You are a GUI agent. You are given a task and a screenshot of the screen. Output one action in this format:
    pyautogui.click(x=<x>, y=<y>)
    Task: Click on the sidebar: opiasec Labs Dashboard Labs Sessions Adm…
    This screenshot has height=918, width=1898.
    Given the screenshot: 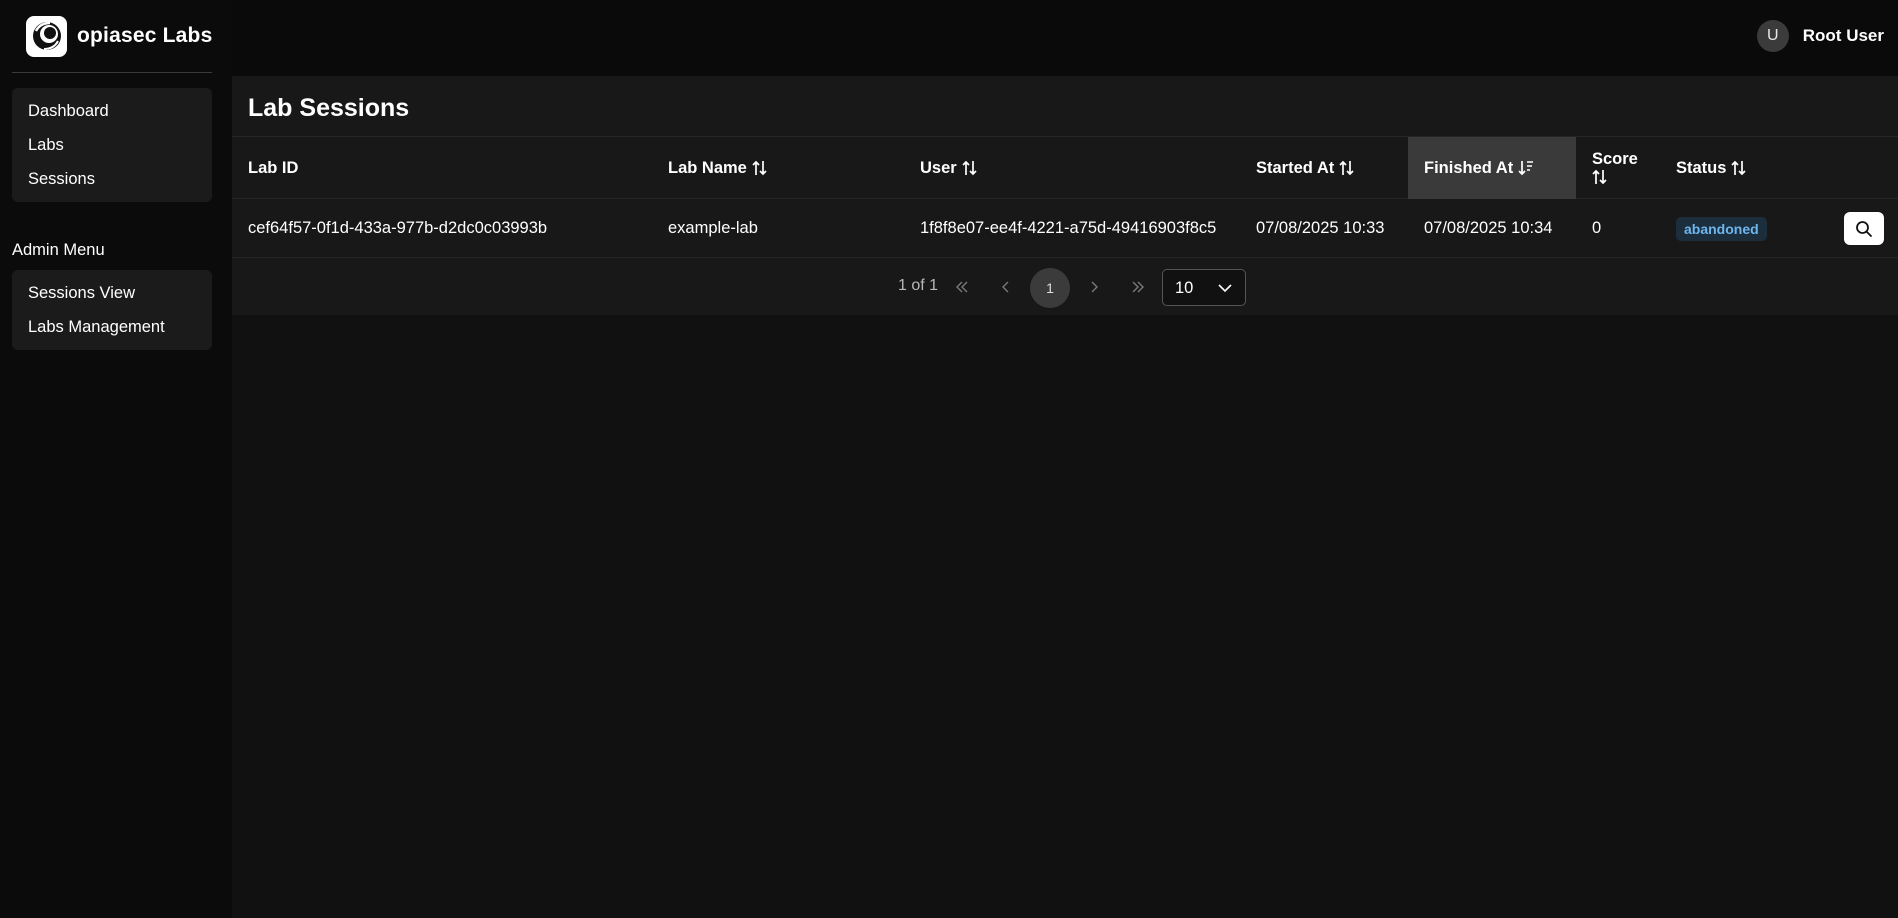 What is the action you would take?
    pyautogui.click(x=116, y=459)
    